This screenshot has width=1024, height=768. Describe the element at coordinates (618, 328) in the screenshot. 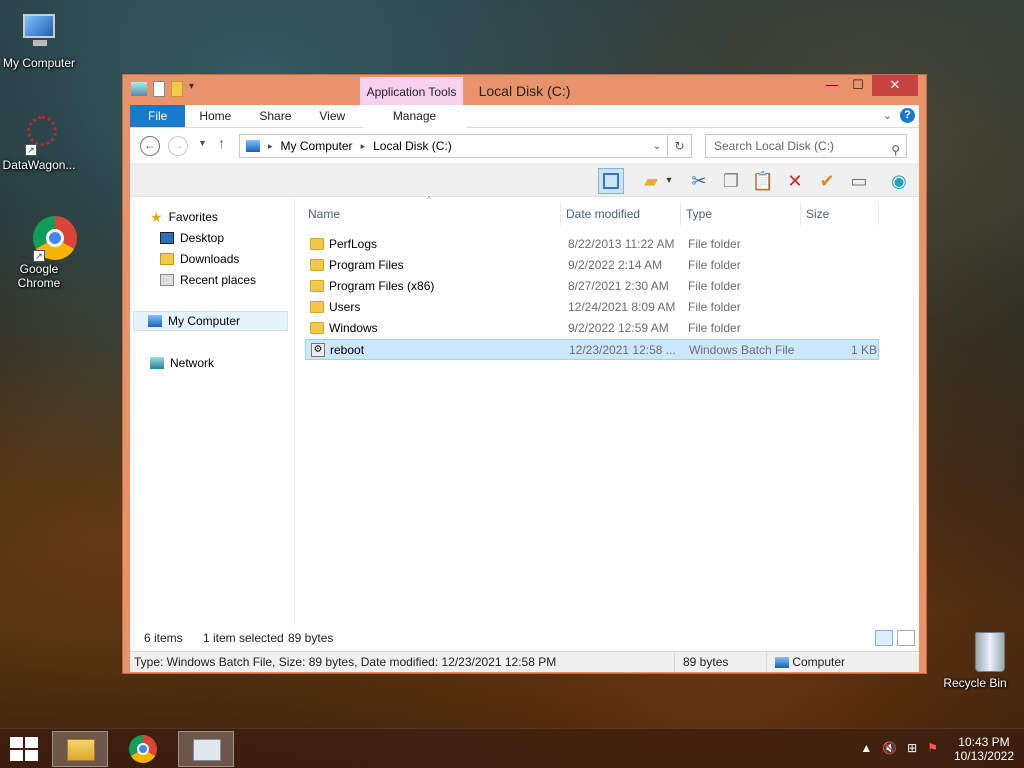

I see `file-date: 9/2/2022 12:59 AM` at that location.